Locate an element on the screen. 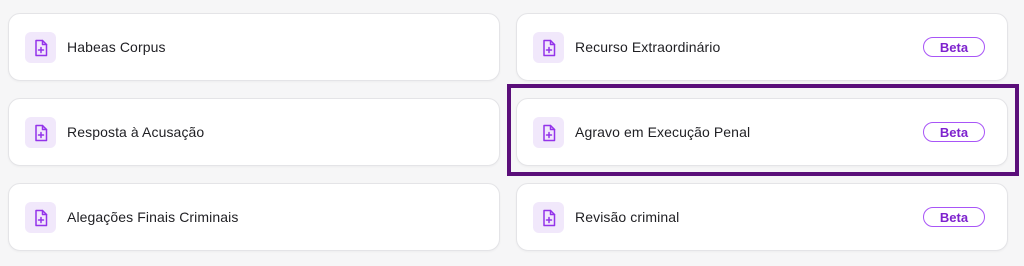 The width and height of the screenshot is (1024, 266). card-label: Recurso Extraordinário is located at coordinates (648, 47).